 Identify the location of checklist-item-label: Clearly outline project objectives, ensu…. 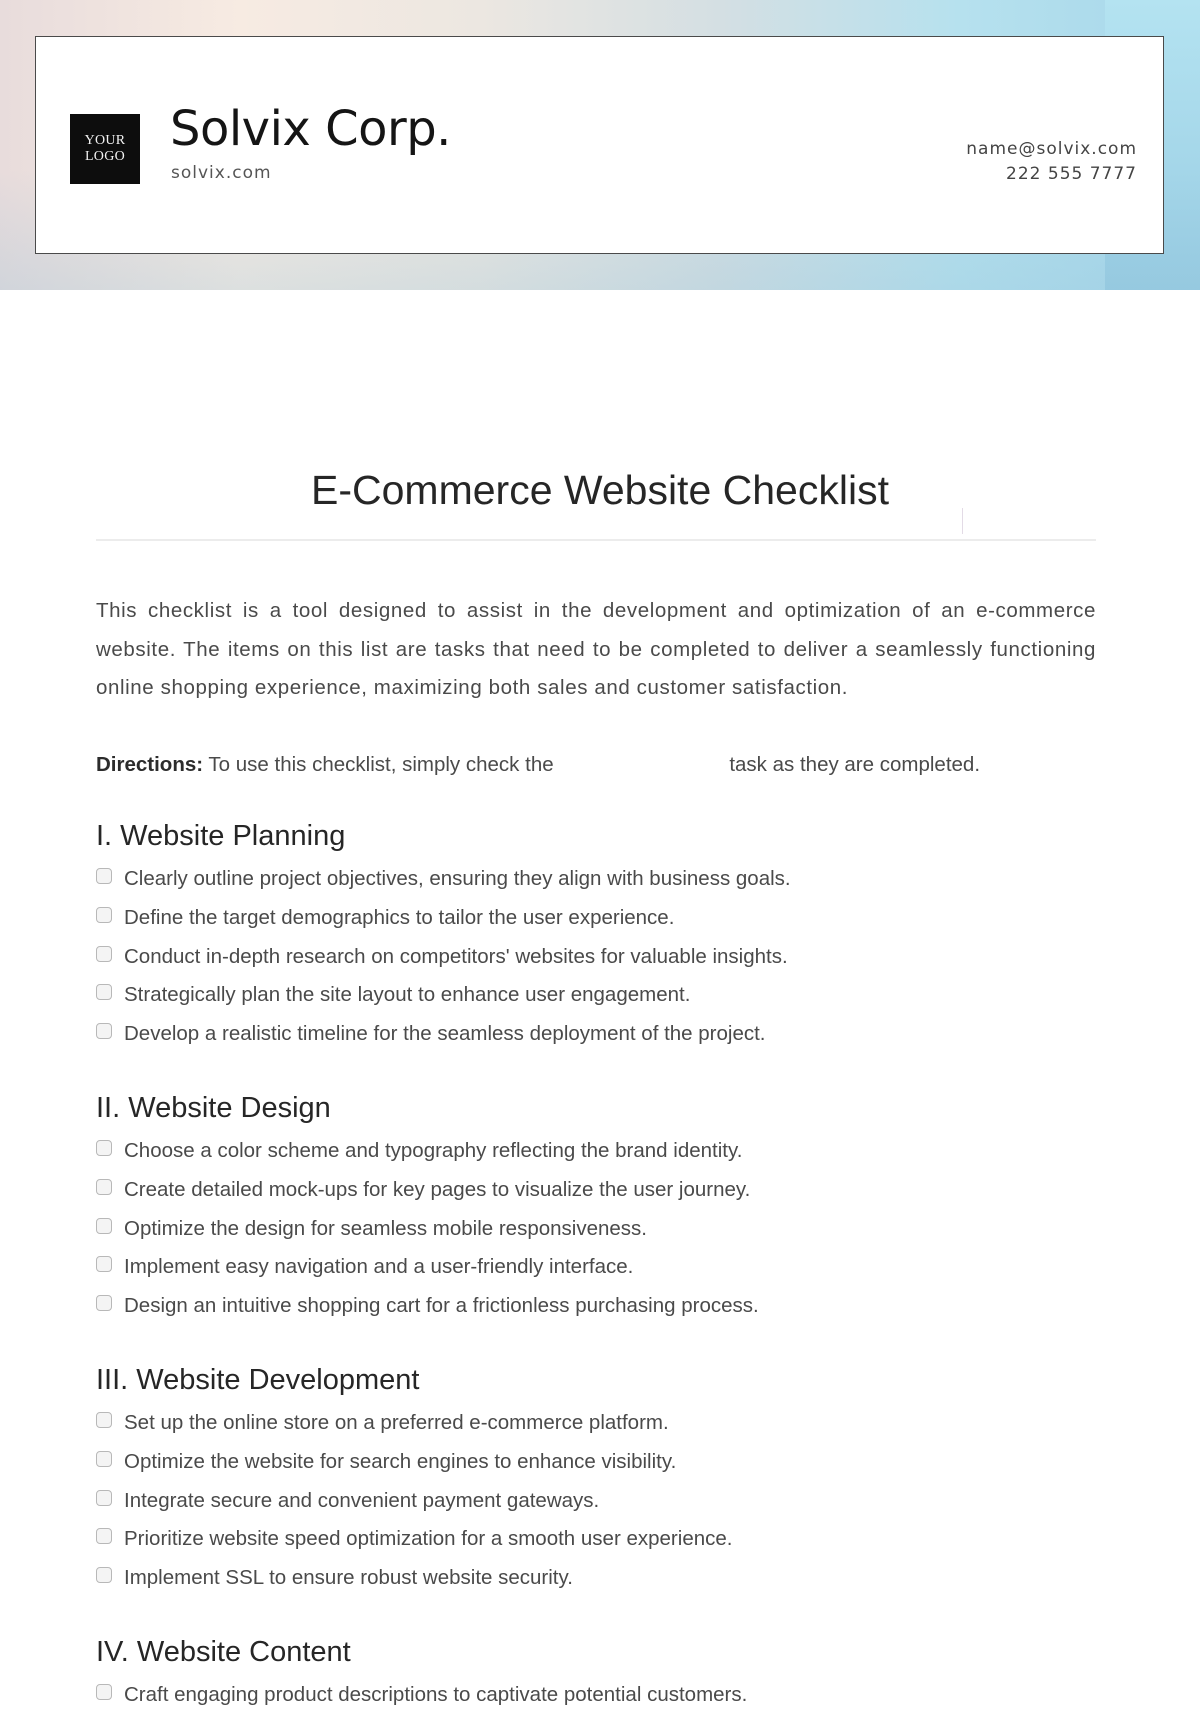
(457, 879).